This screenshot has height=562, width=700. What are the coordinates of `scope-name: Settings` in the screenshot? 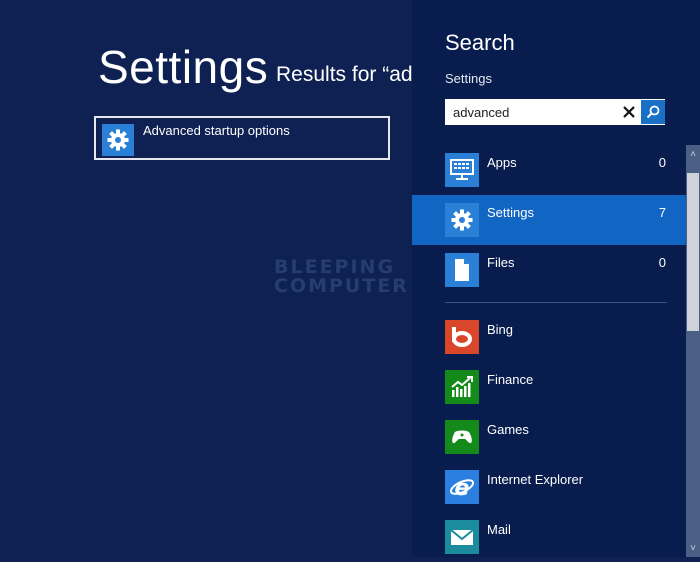 It's located at (510, 212).